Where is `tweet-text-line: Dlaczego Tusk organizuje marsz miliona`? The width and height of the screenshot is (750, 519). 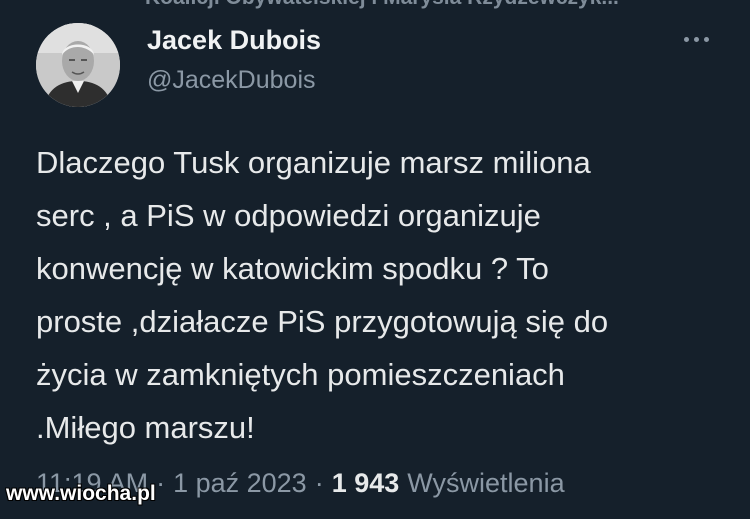
tweet-text-line: Dlaczego Tusk organizuje marsz miliona is located at coordinates (313, 162).